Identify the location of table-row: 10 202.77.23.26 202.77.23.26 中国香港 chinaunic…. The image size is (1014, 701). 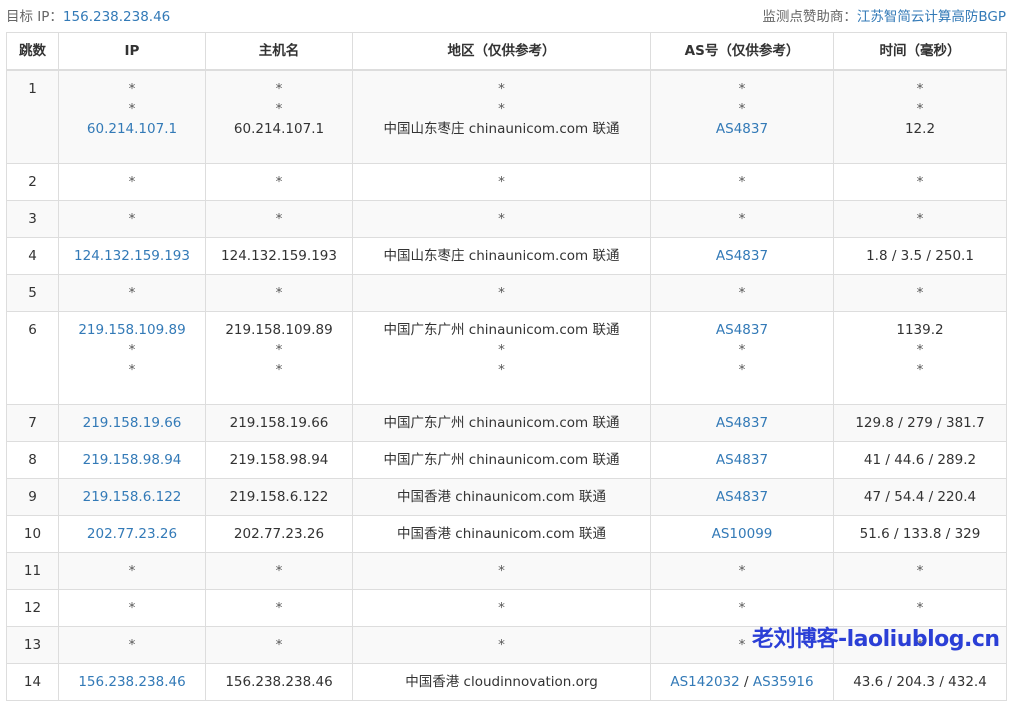
(506, 534).